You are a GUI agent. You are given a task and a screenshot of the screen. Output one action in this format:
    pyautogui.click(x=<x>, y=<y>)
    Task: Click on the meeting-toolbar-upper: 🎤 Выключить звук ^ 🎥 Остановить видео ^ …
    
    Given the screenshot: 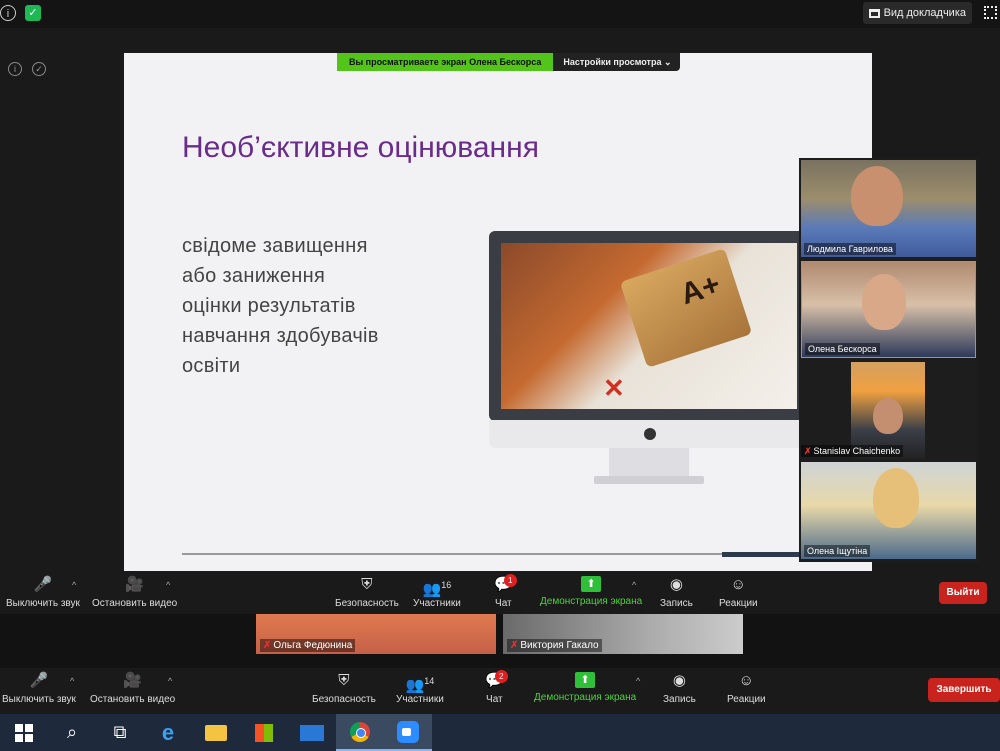 What is the action you would take?
    pyautogui.click(x=500, y=593)
    